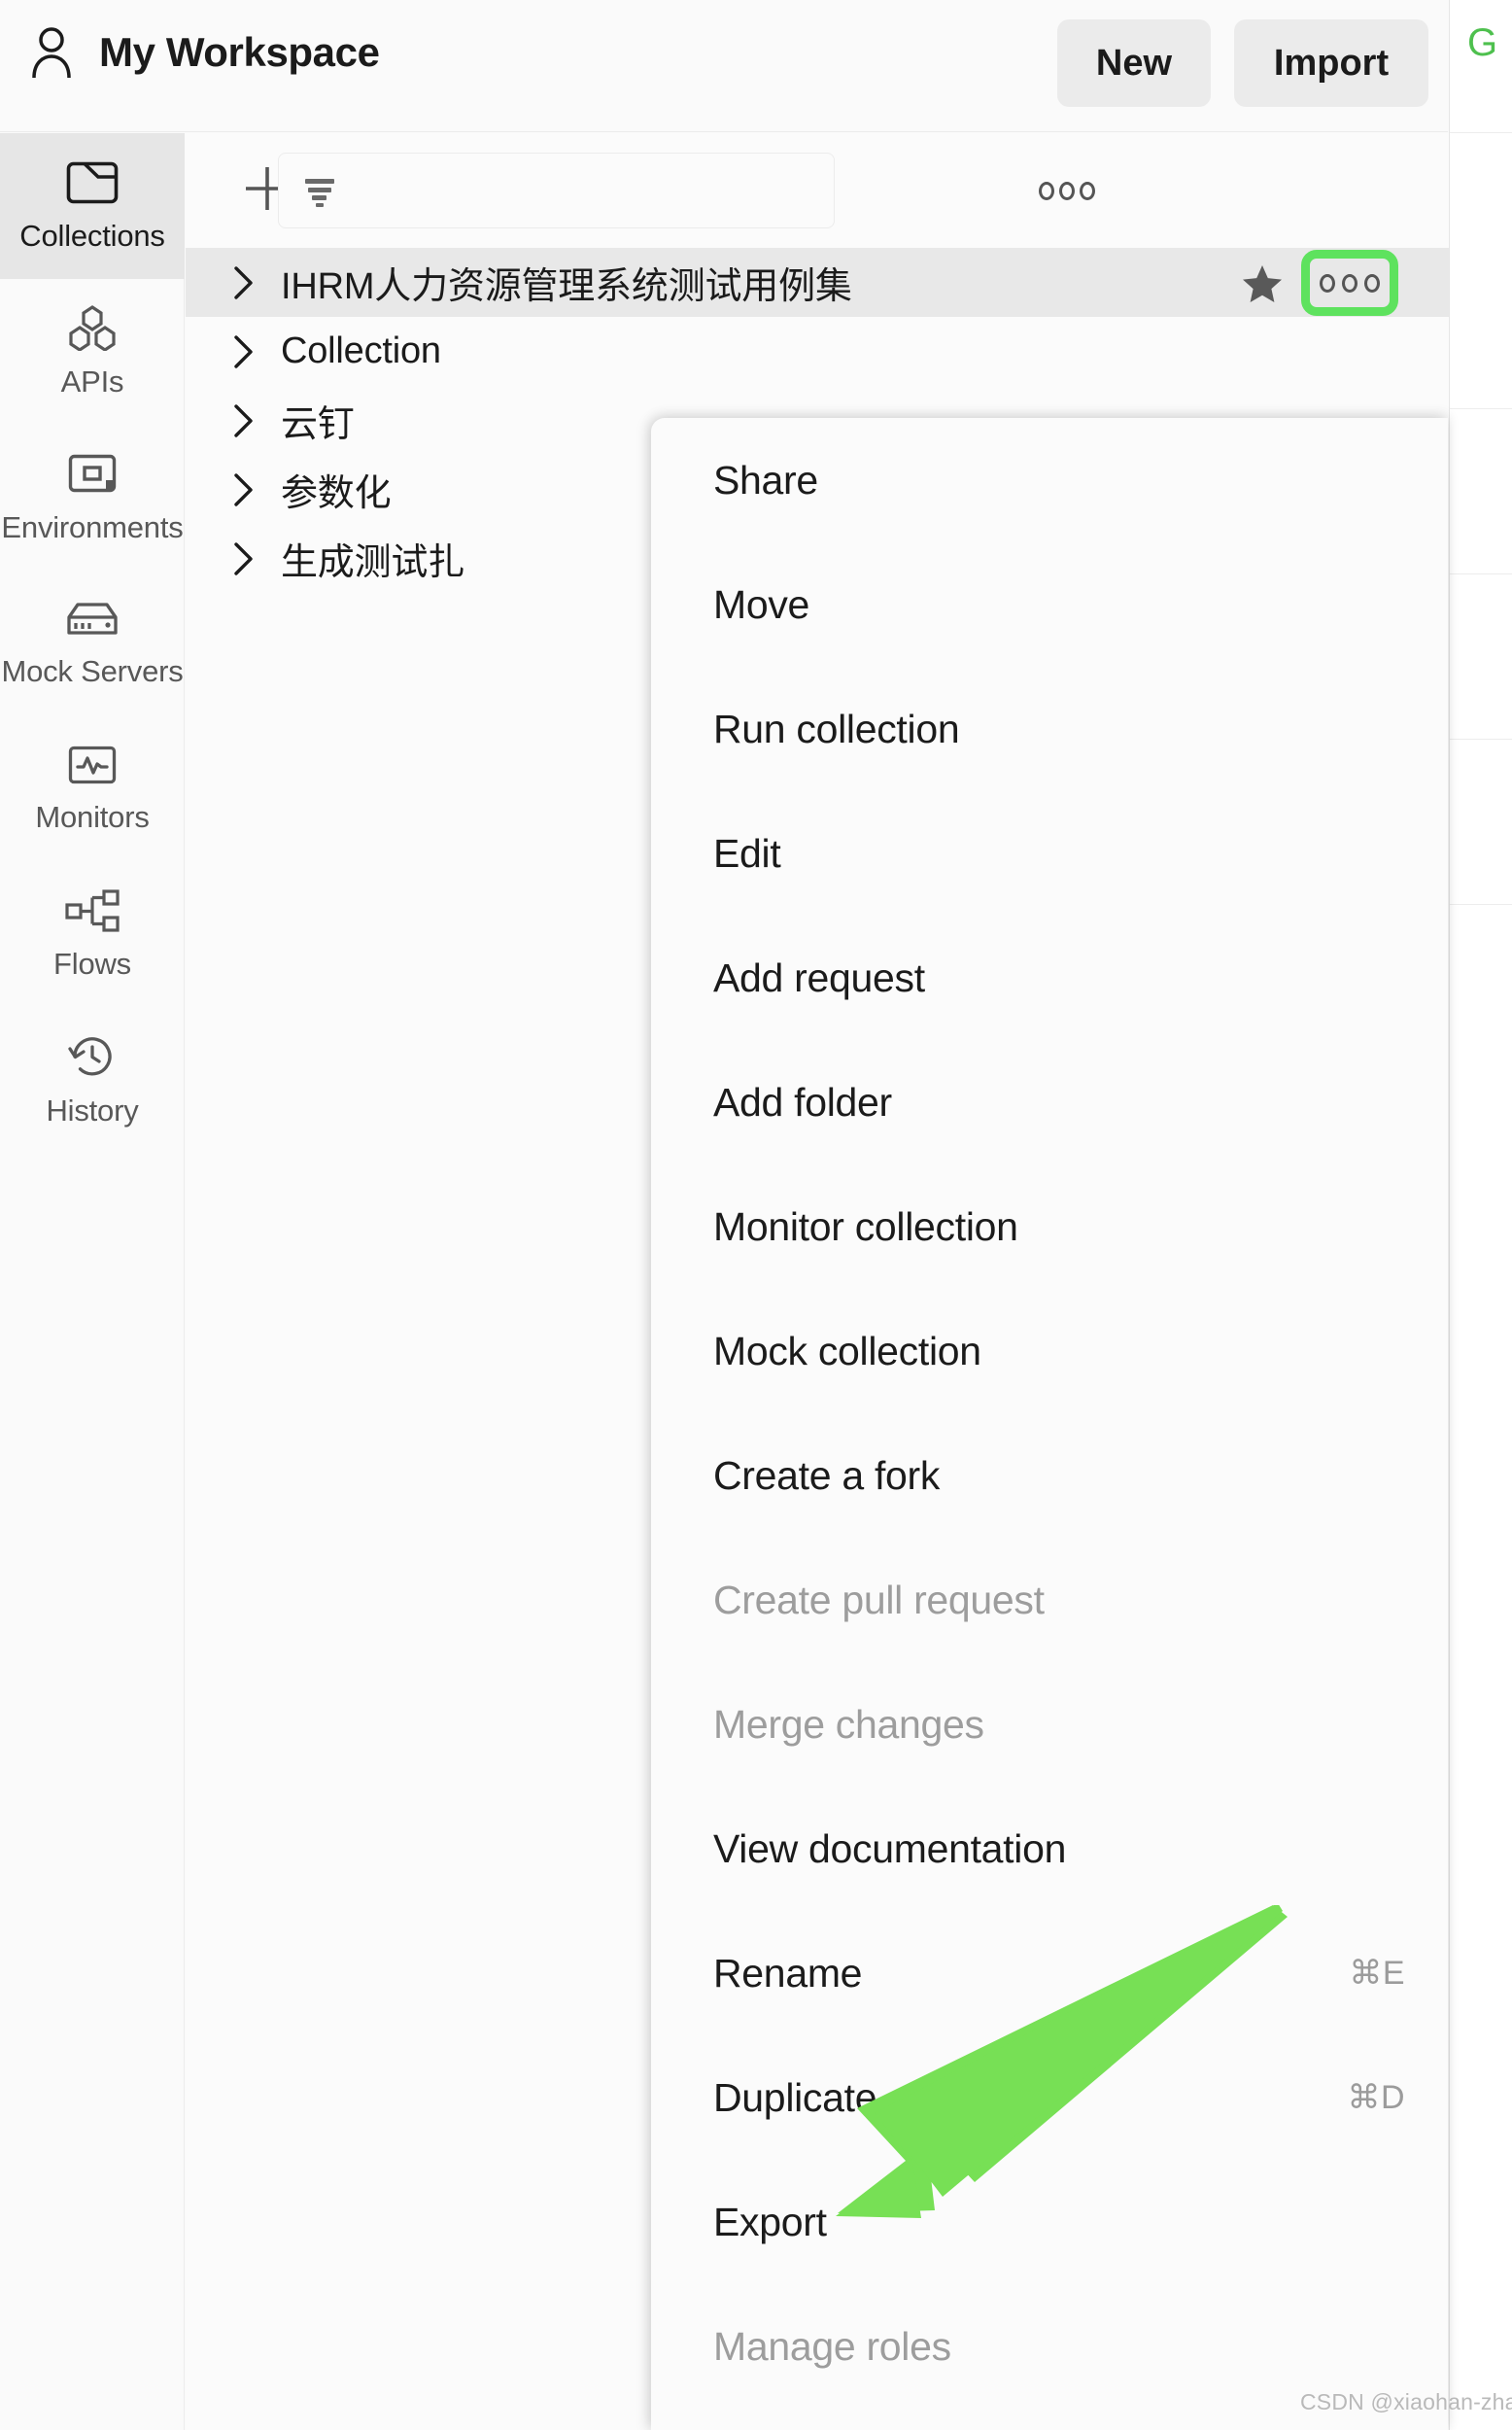  I want to click on menu-item-move: Move, so click(1049, 604).